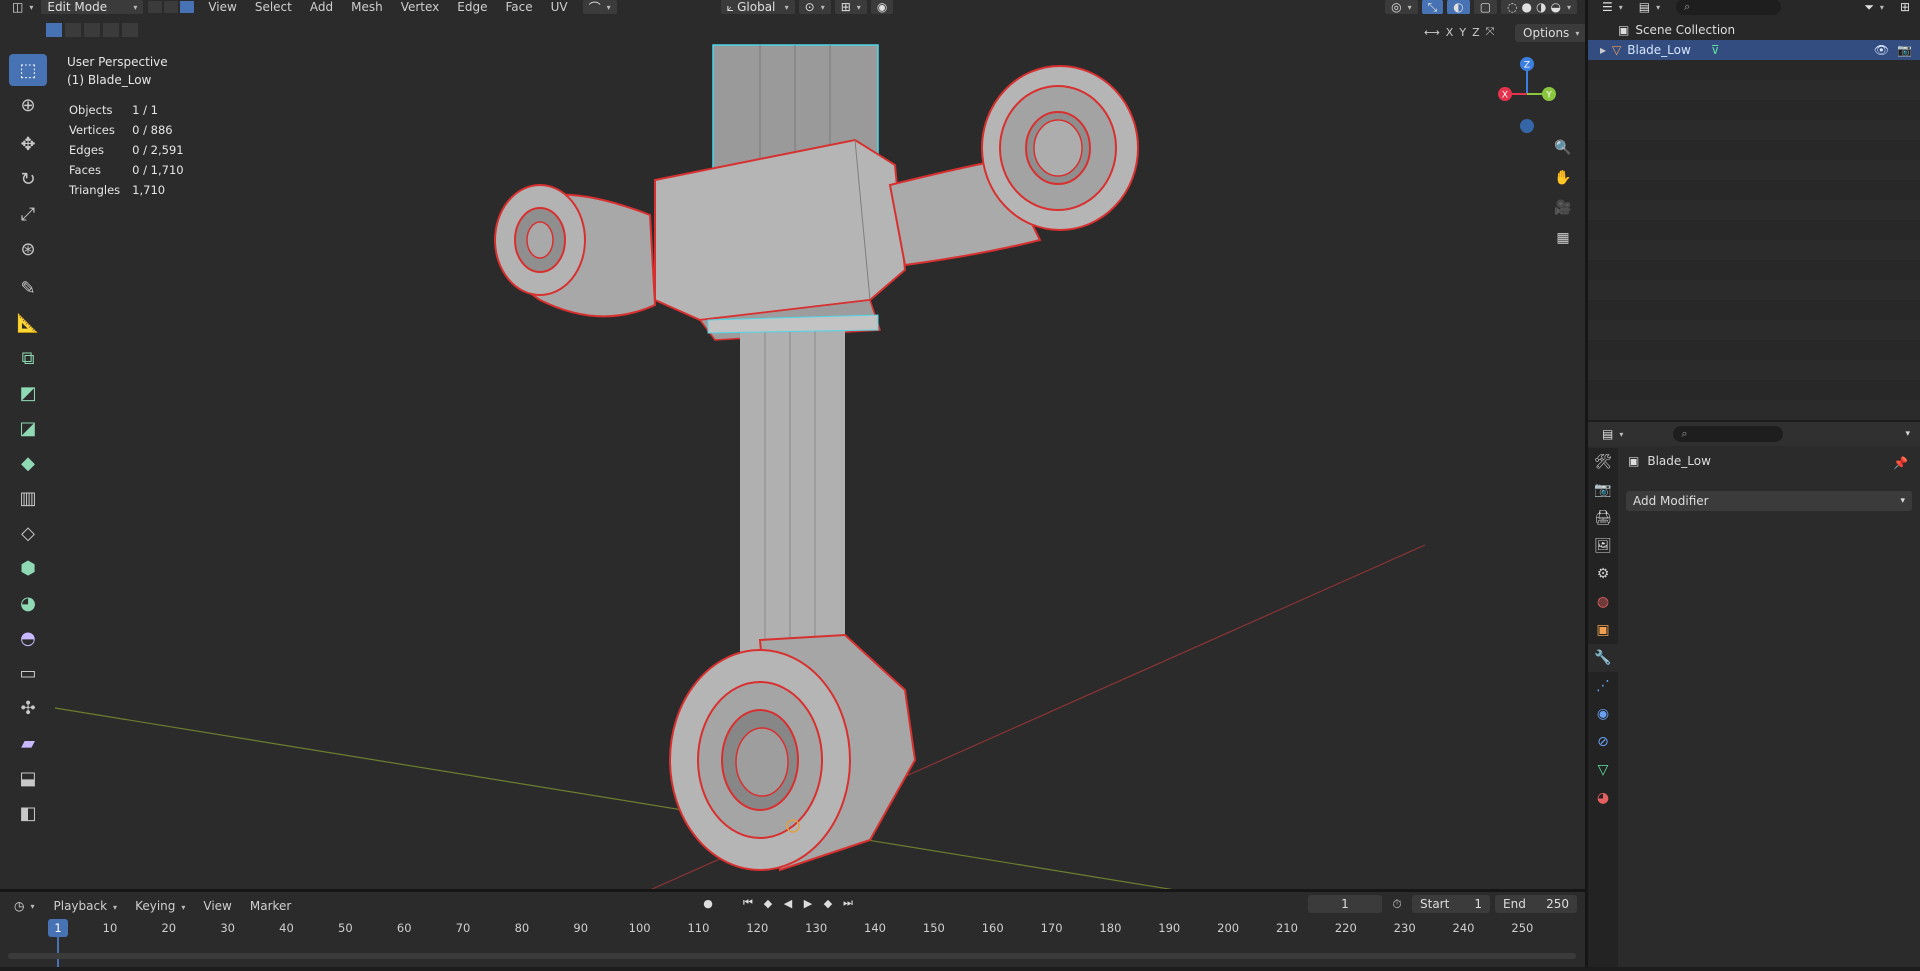 The image size is (1920, 971). What do you see at coordinates (1603, 462) in the screenshot?
I see `tab-tool: 🛠` at bounding box center [1603, 462].